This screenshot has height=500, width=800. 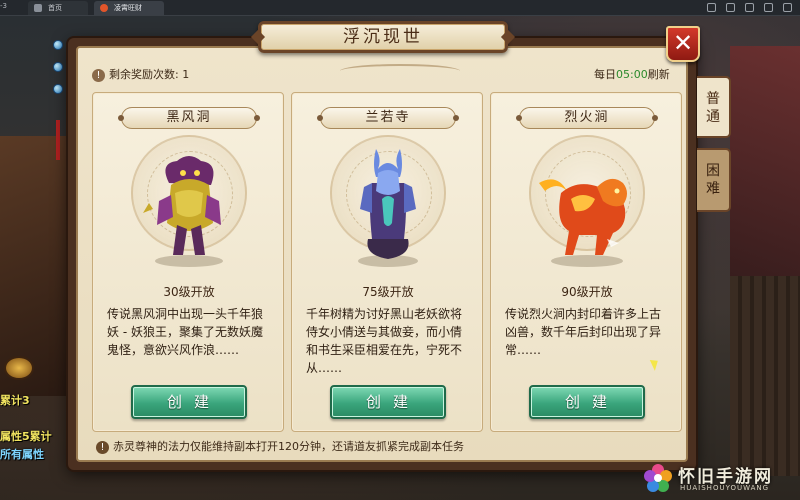 I want to click on refresh-time: 05:00, so click(x=632, y=74).